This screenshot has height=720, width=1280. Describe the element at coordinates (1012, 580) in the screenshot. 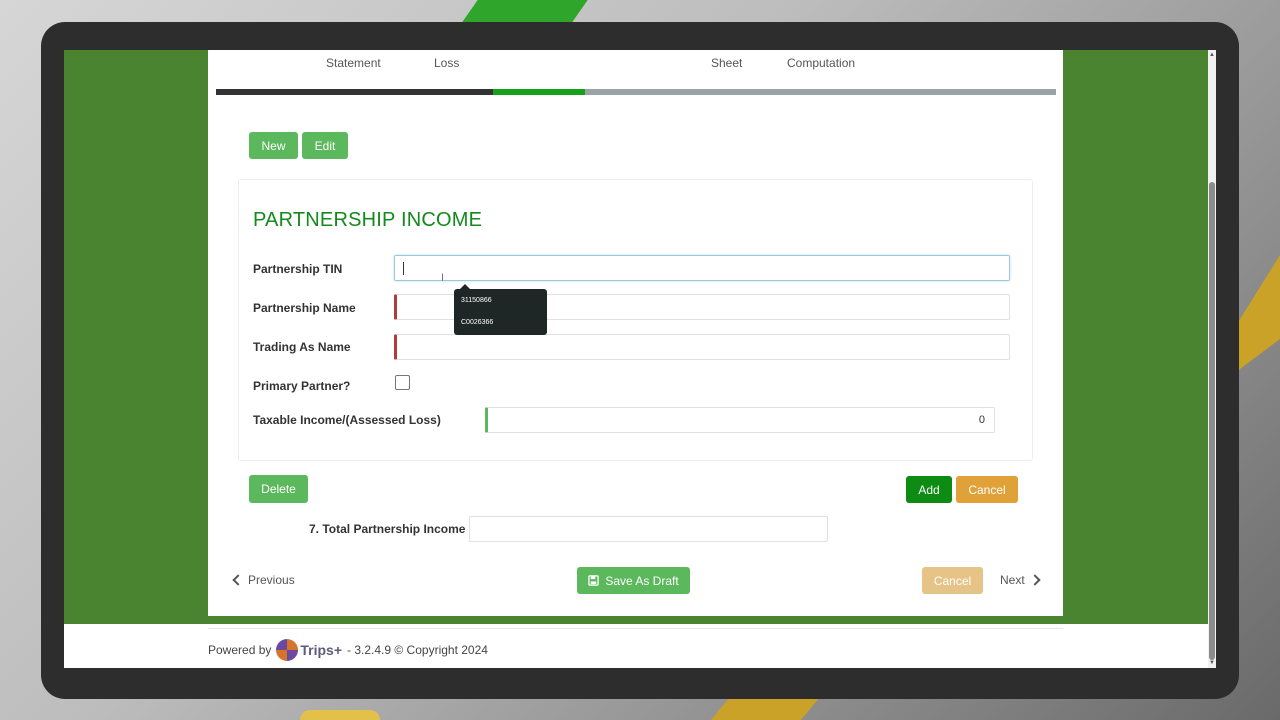

I see `next-label: Next` at that location.